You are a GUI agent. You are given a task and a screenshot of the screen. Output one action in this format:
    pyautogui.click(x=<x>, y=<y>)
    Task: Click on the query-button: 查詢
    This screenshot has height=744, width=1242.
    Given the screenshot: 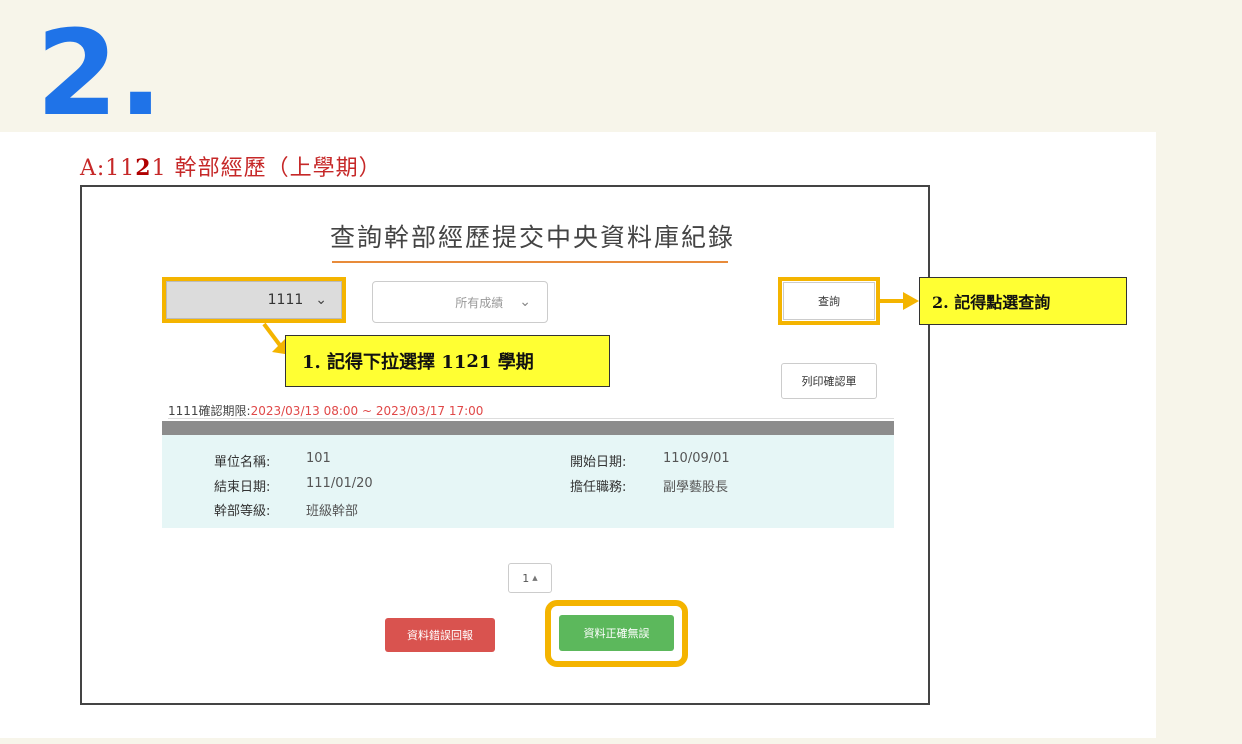 What is the action you would take?
    pyautogui.click(x=829, y=301)
    